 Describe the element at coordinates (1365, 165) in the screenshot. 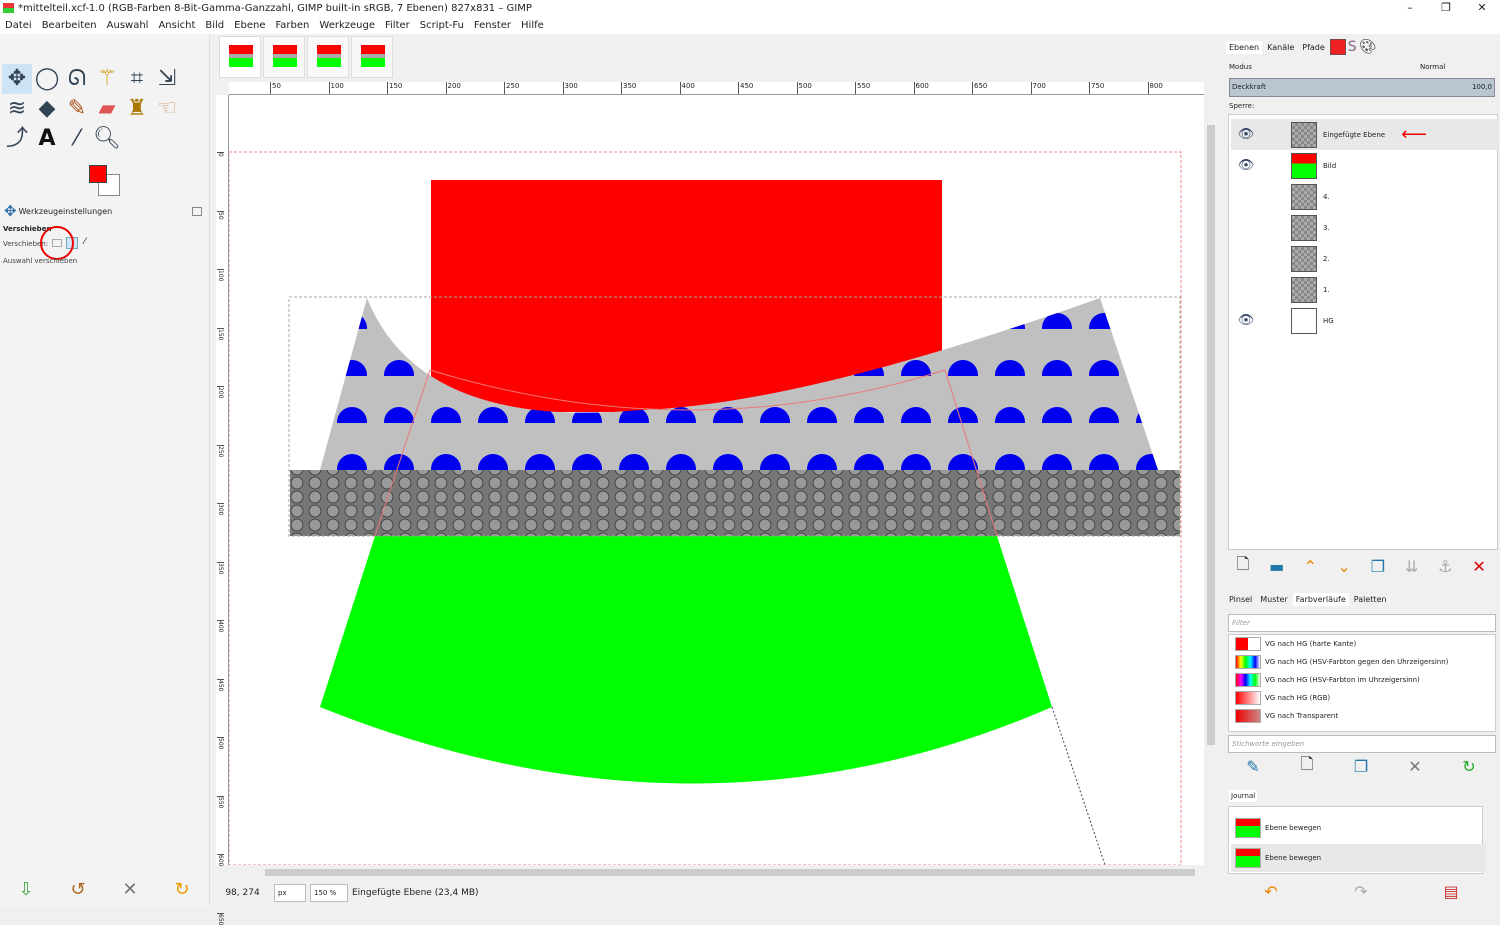

I see `layer-row: 👁︎ Bild` at that location.